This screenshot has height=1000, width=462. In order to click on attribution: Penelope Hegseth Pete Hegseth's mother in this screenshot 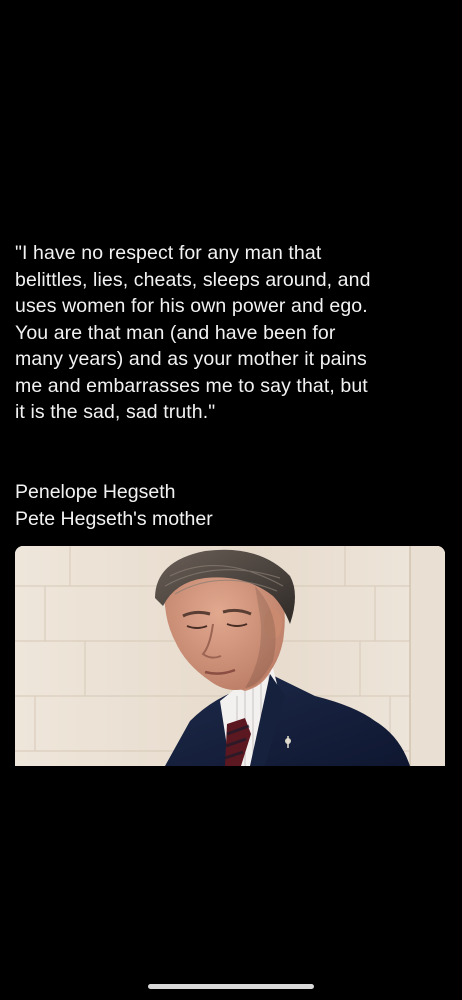, I will do `click(235, 505)`.